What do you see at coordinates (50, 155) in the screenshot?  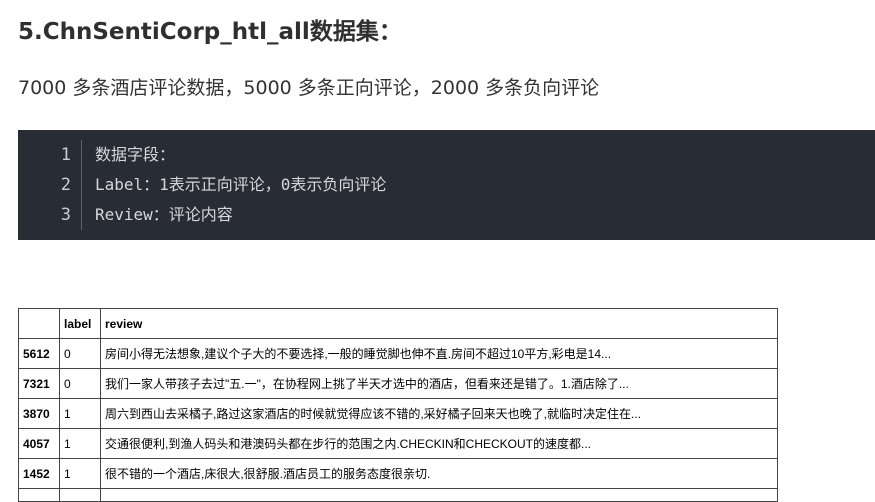 I see `line-number: 1` at bounding box center [50, 155].